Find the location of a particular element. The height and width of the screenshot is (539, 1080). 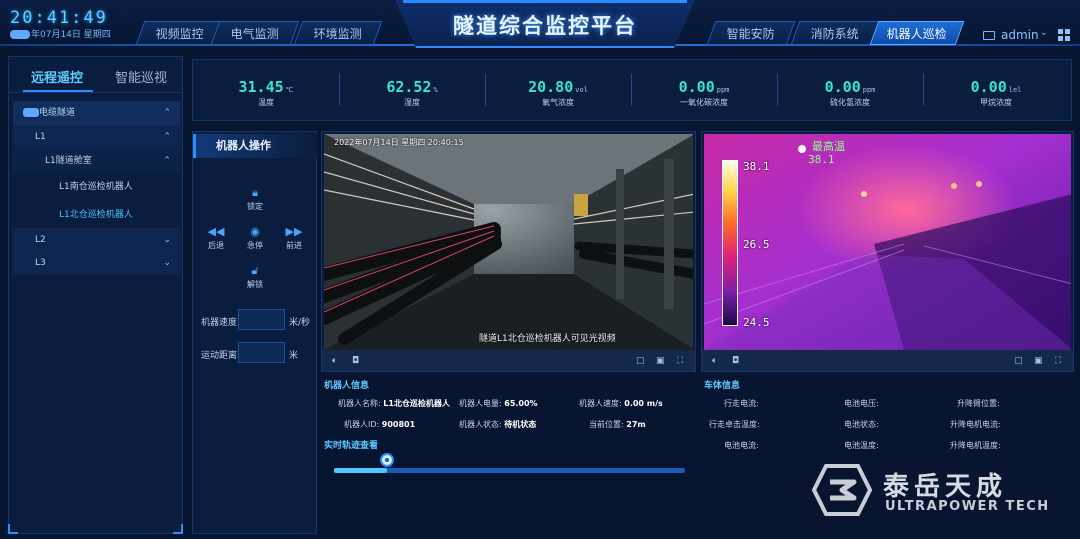

monitor-icon is located at coordinates (989, 35).